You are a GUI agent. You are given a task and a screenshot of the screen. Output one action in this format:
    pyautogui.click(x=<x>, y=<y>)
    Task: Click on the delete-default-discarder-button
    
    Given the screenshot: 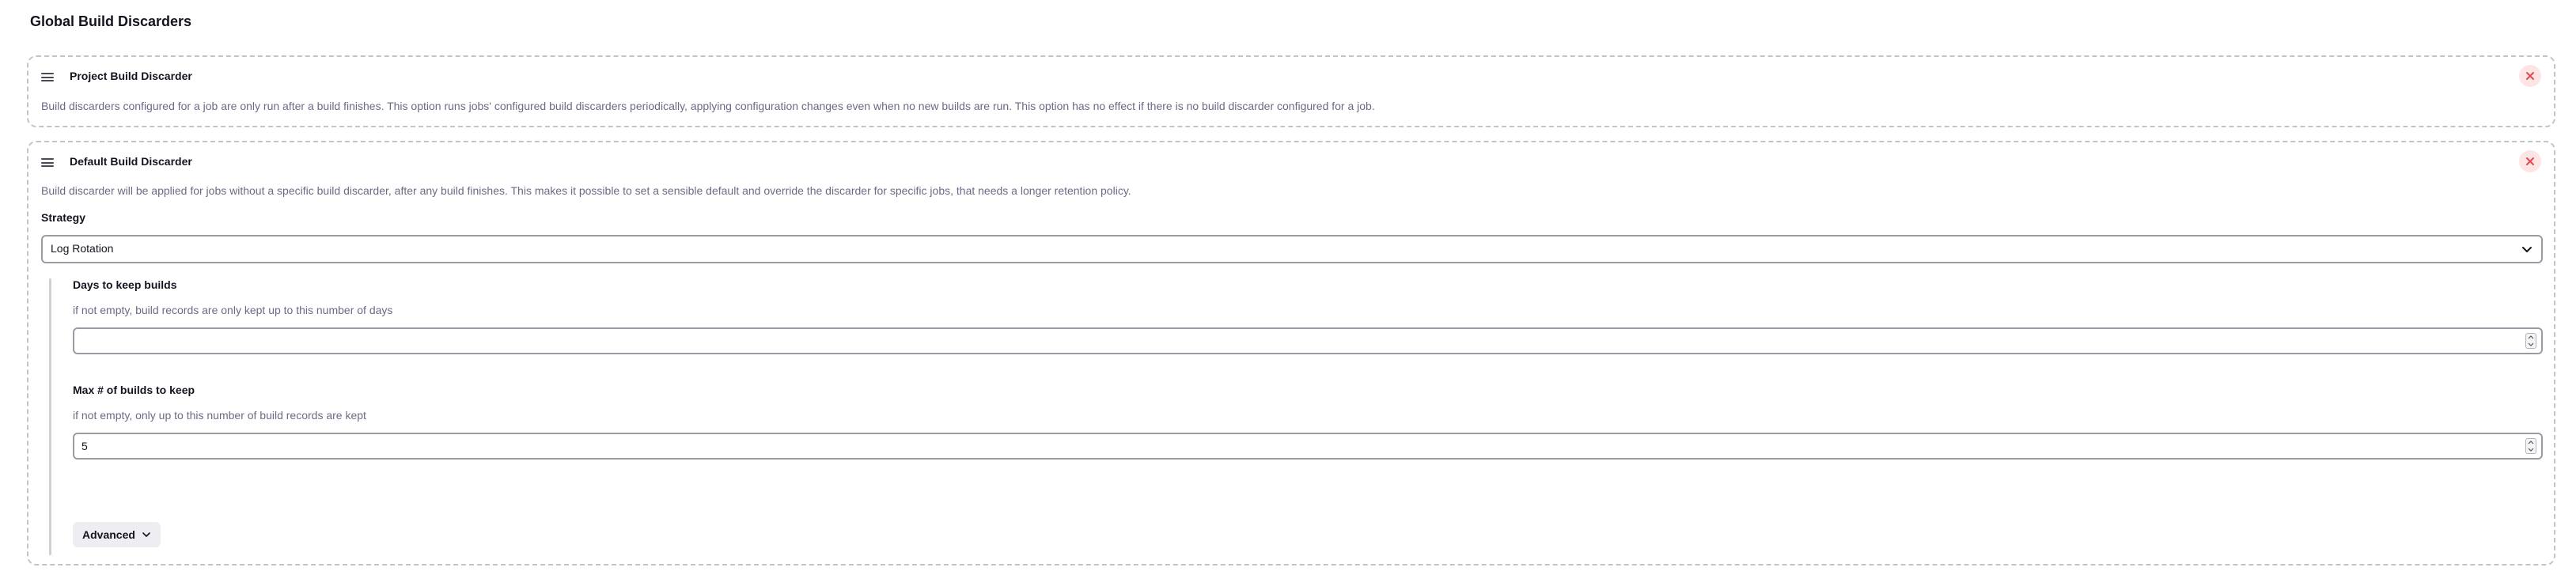 What is the action you would take?
    pyautogui.click(x=2530, y=161)
    